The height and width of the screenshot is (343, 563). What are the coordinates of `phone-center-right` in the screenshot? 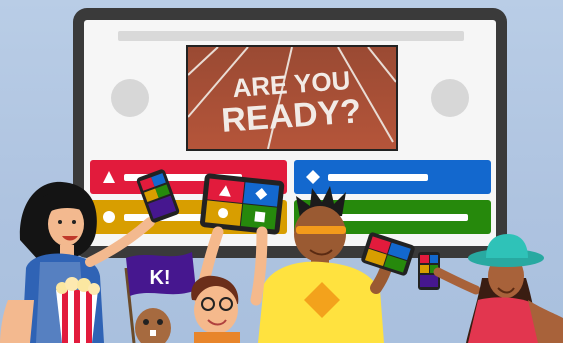 It's located at (388, 254).